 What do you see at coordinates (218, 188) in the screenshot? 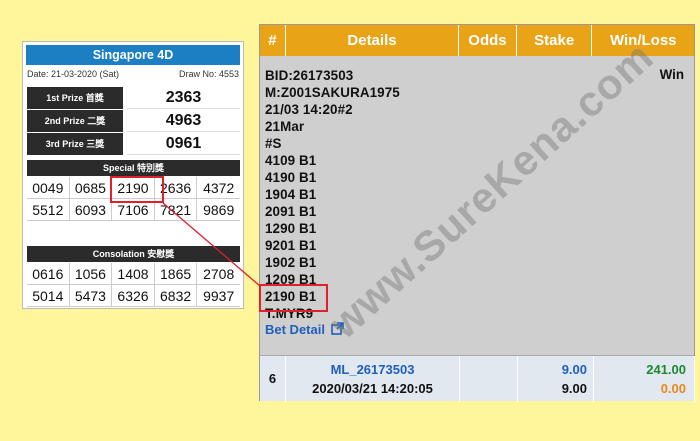
I see `special-number: 4372` at bounding box center [218, 188].